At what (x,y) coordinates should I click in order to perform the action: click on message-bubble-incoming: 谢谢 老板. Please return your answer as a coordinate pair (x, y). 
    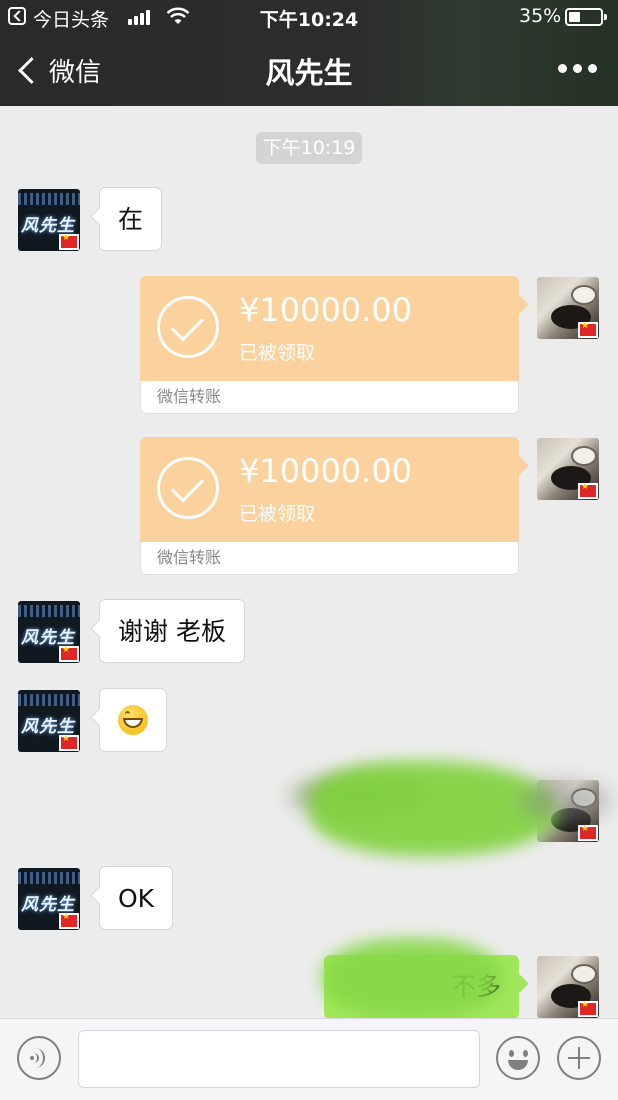
    Looking at the image, I should click on (172, 631).